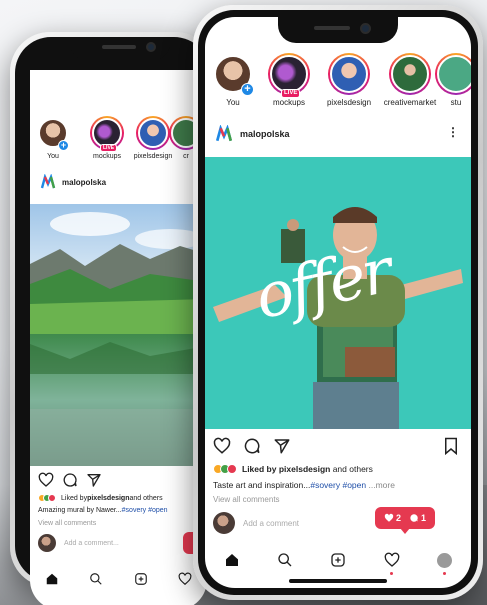 The height and width of the screenshot is (605, 487). I want to click on post-caption: Amazing mural by Nawer...#sovery #open, so click(103, 510).